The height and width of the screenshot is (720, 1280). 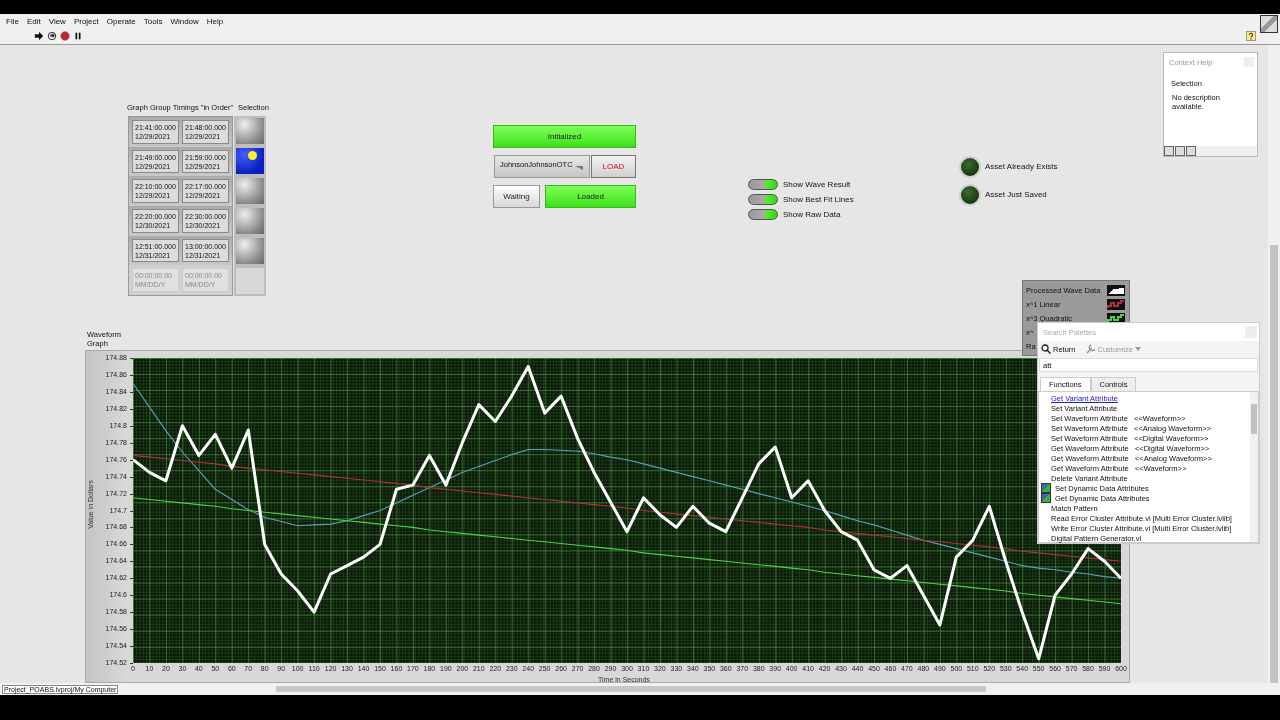 I want to click on menu-item: Operate, so click(x=123, y=21).